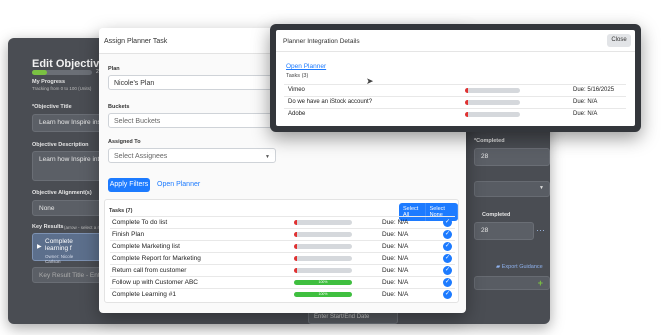 The width and height of the screenshot is (670, 335). Describe the element at coordinates (282, 258) in the screenshot. I see `task-row: Complete Report for Marketing Due: N/A ✓` at that location.